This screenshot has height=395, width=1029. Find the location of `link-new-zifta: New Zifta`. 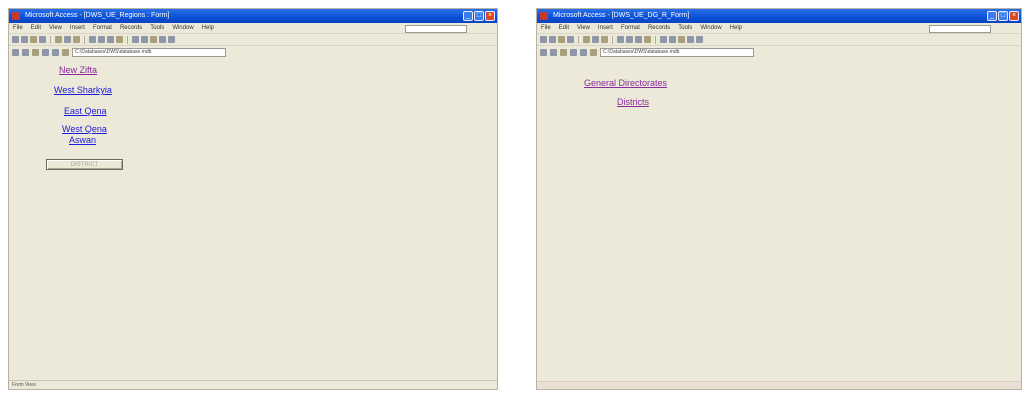

link-new-zifta: New Zifta is located at coordinates (78, 70).